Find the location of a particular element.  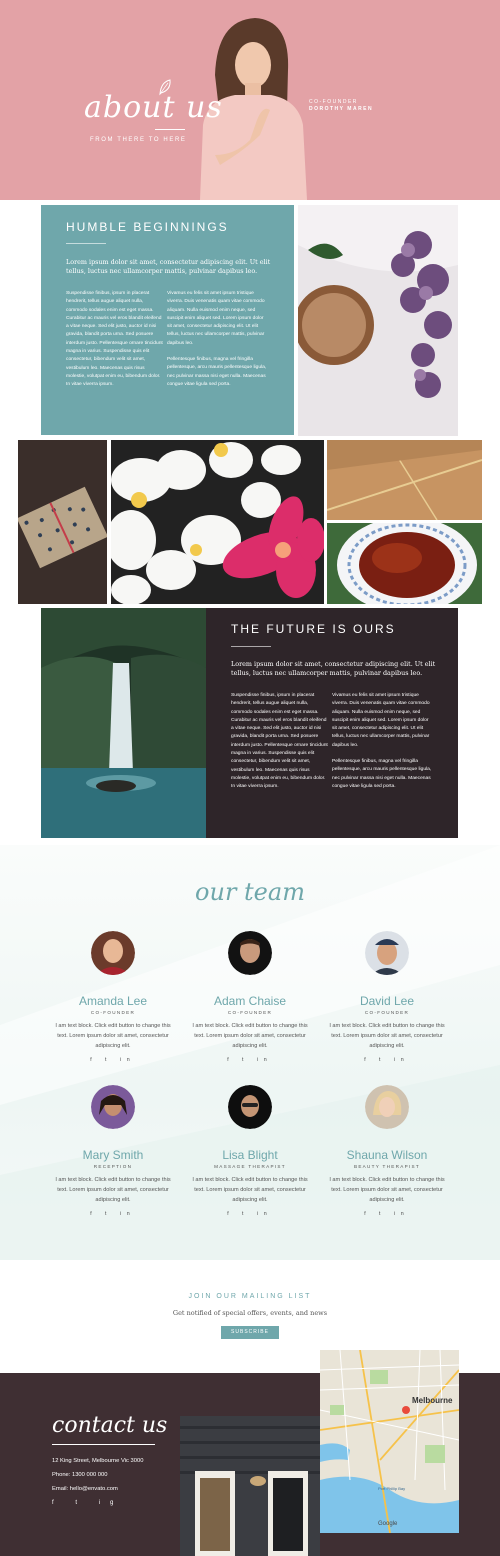

hero-divider is located at coordinates (170, 129).